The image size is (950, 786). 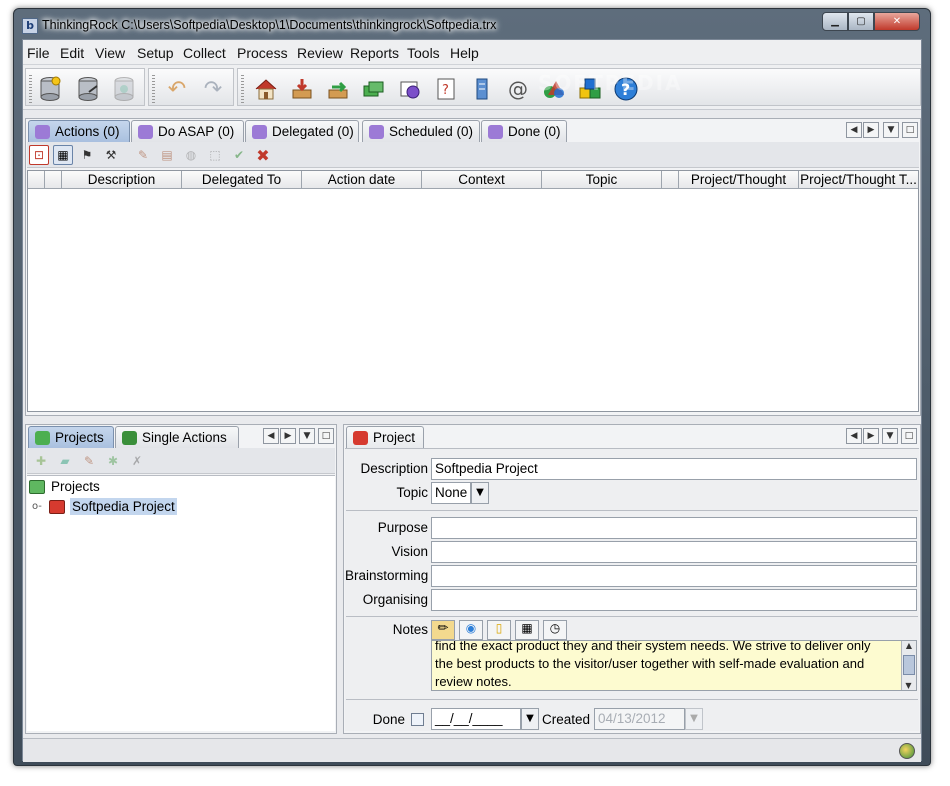 I want to click on topic-select: None, so click(x=451, y=493).